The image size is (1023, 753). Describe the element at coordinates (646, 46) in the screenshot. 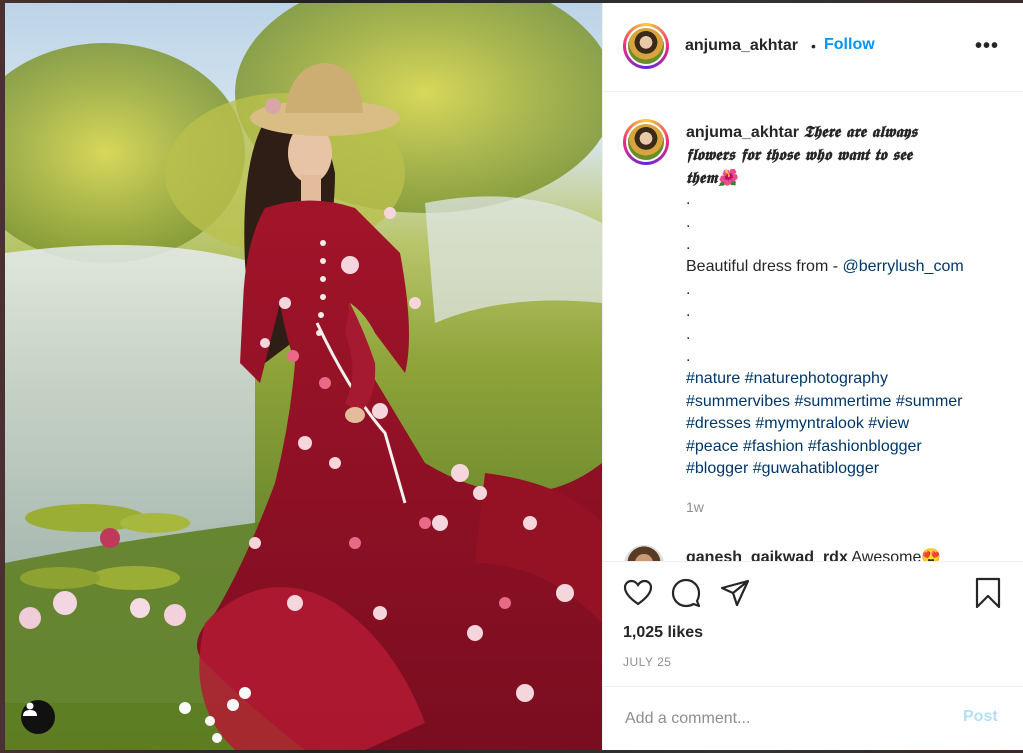

I see `author-avatar` at that location.